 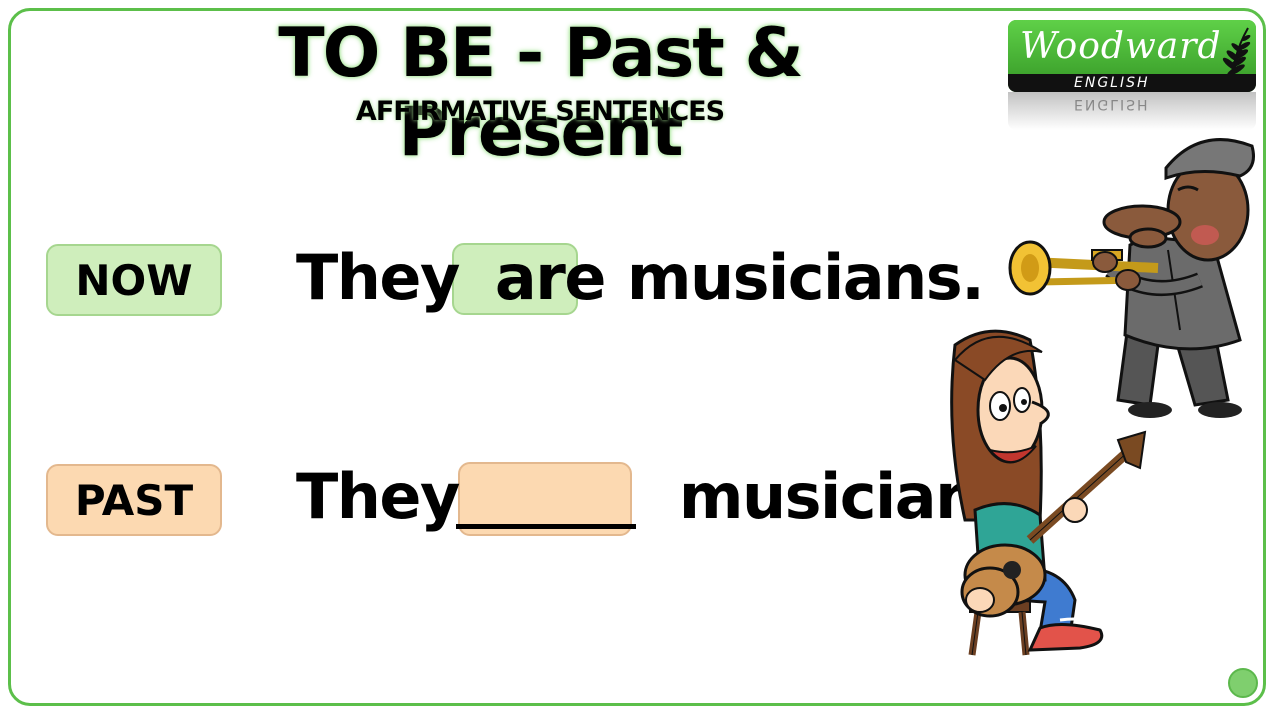 I want to click on logo-name: Woodward, so click(x=1121, y=46).